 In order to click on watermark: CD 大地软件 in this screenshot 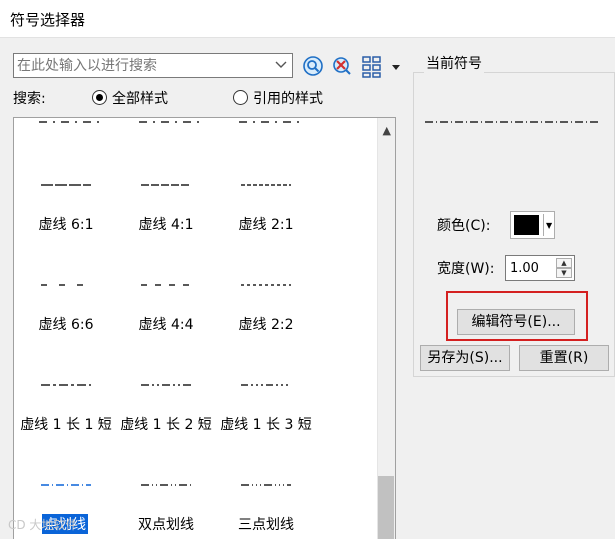, I will do `click(43, 525)`.